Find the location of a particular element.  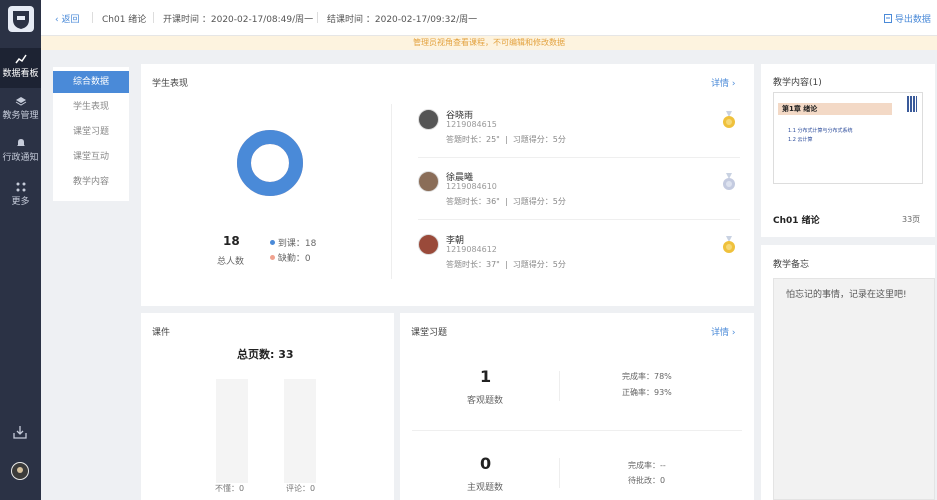

card-title: 教学备忘 is located at coordinates (791, 265).